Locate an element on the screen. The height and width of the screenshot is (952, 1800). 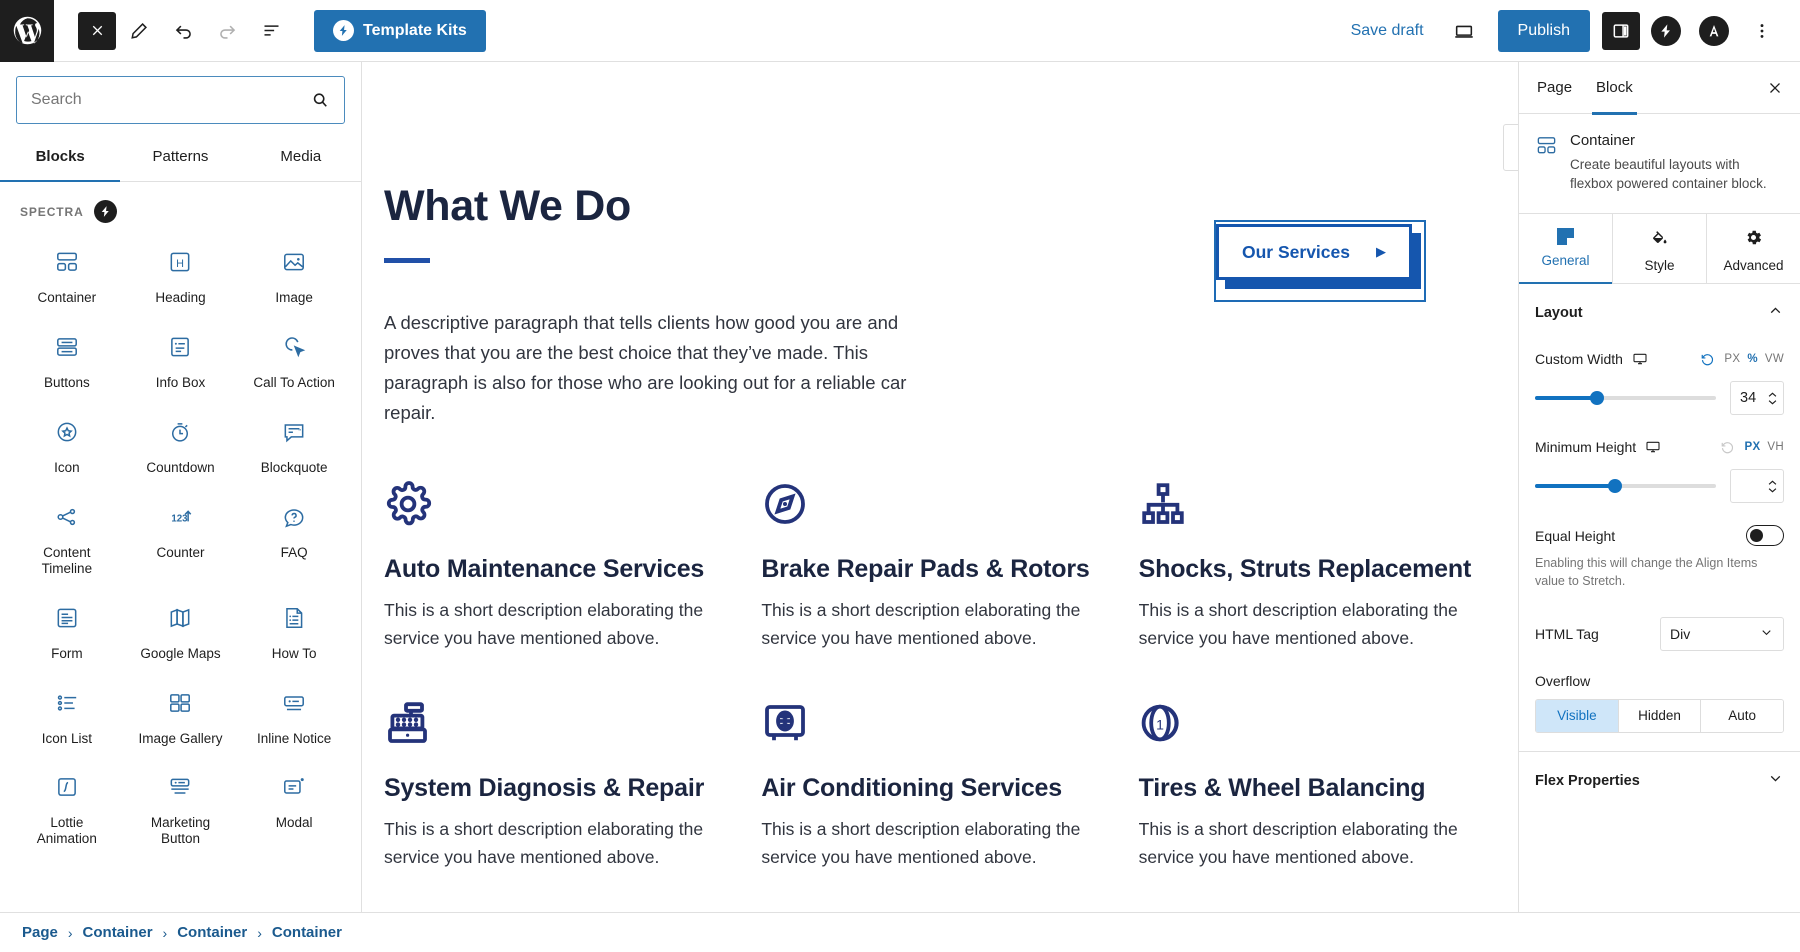
equal-height-toggle is located at coordinates (1765, 536).